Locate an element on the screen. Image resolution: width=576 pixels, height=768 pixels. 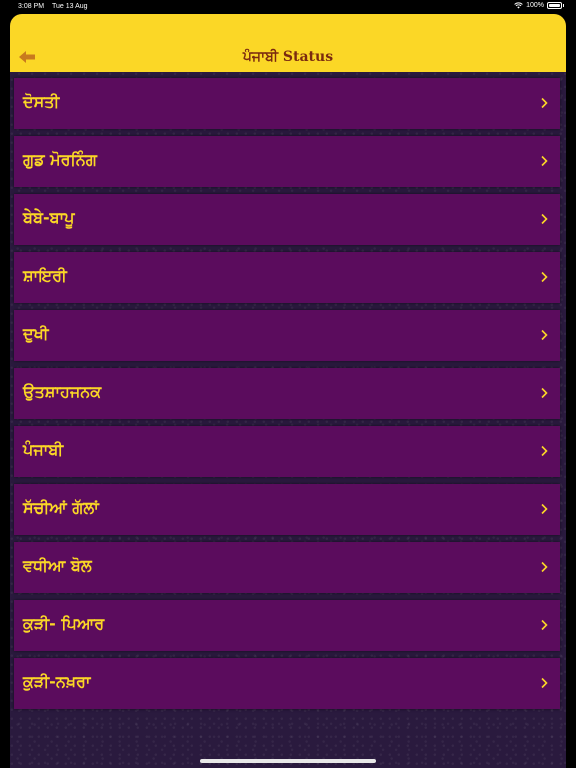
wifi-icon is located at coordinates (518, 5).